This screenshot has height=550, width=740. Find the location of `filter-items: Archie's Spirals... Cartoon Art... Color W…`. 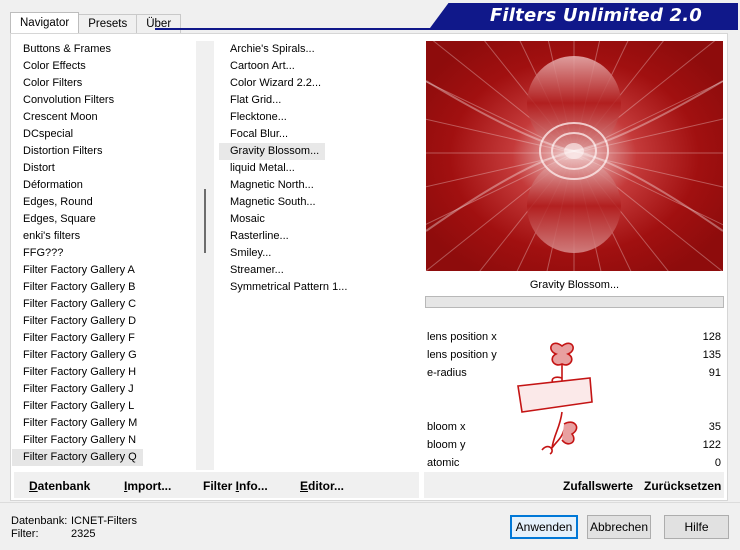

filter-items: Archie's Spirals... Cartoon Art... Color W… is located at coordinates (317, 168).